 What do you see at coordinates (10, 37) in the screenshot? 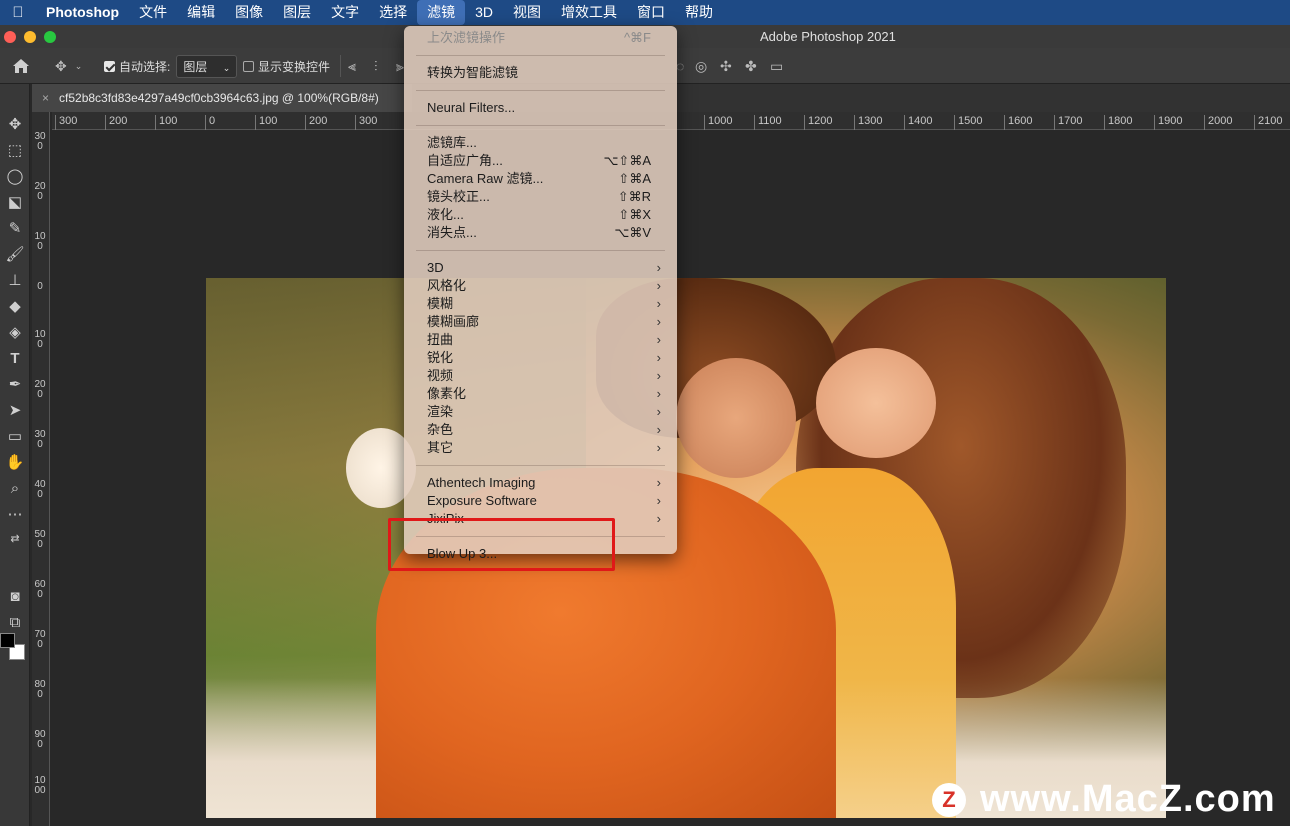
I see `close-window-button` at bounding box center [10, 37].